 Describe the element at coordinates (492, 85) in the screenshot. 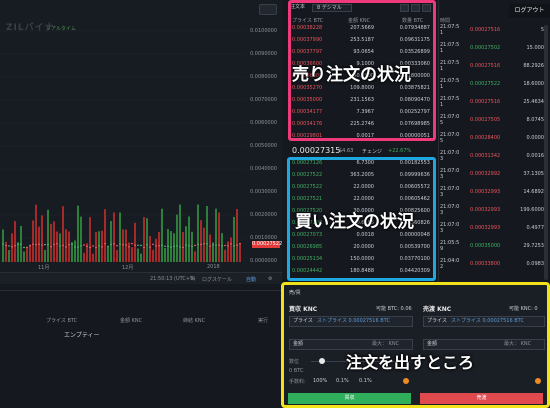

I see `trade-row: 21:07:5 1 0.00027522 18.6000` at that location.